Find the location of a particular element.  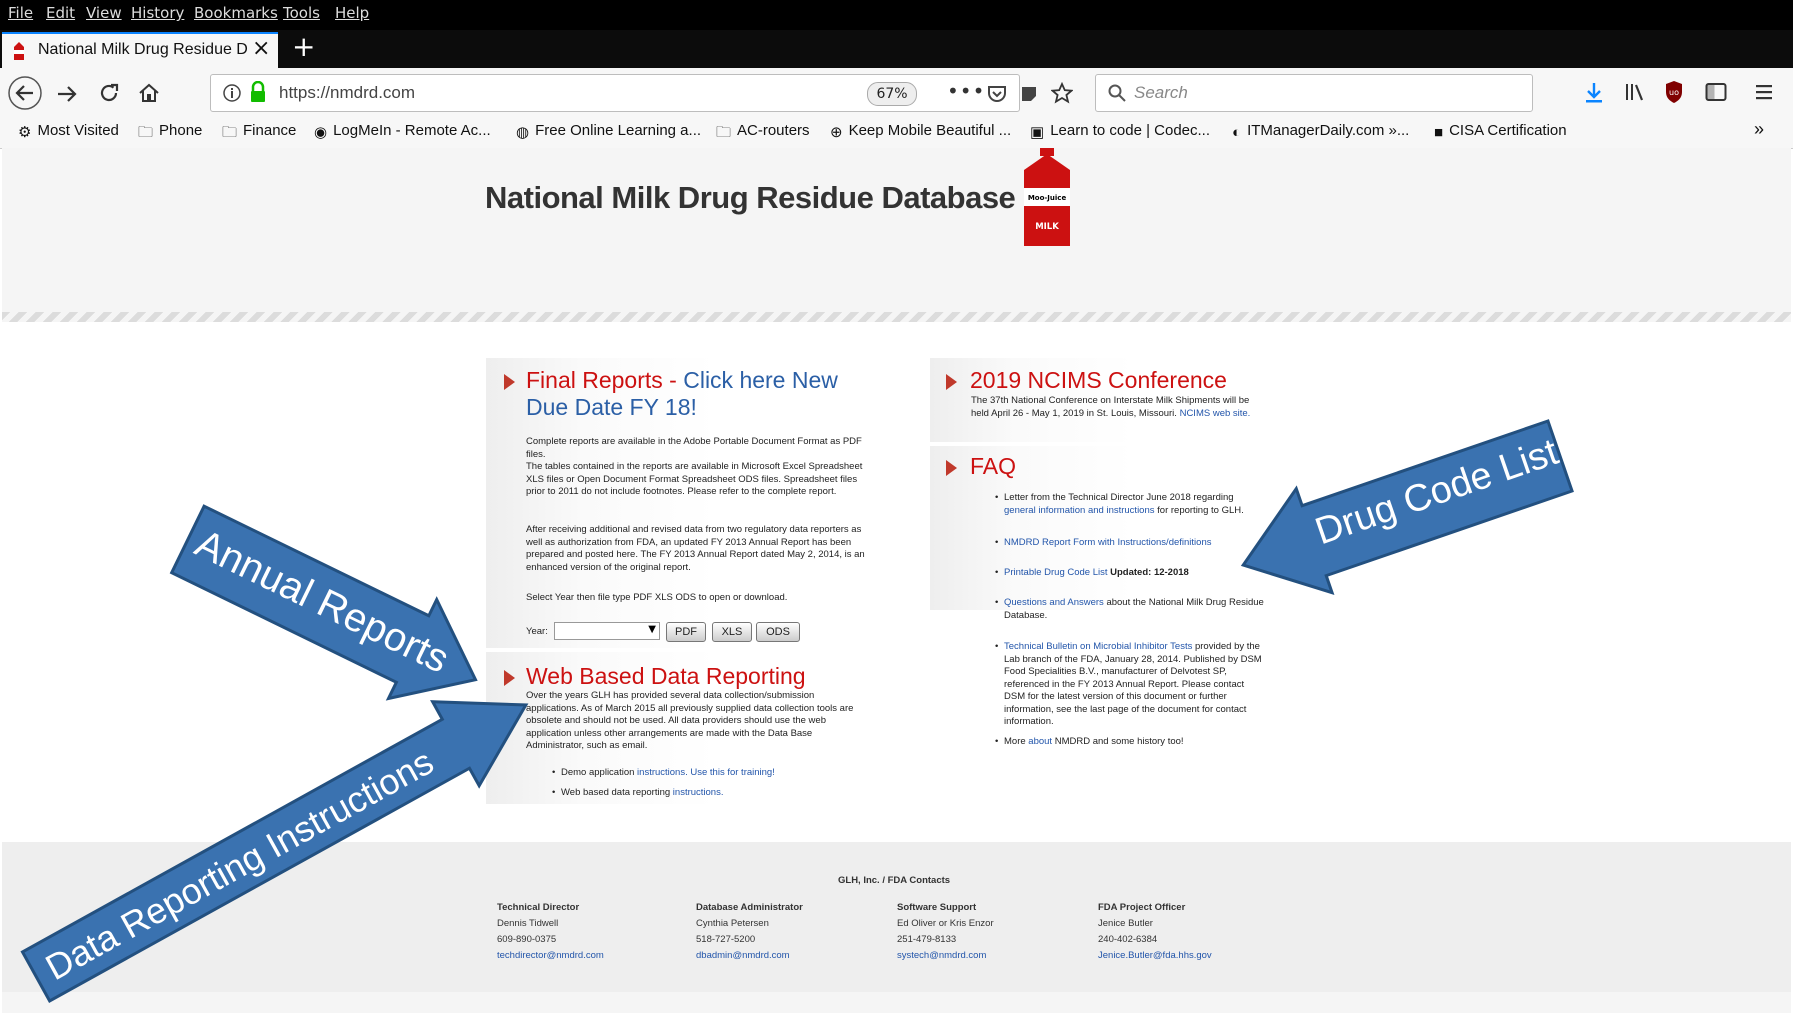

address-bar: https://nmdrd.com 67% ••• is located at coordinates (641, 93).